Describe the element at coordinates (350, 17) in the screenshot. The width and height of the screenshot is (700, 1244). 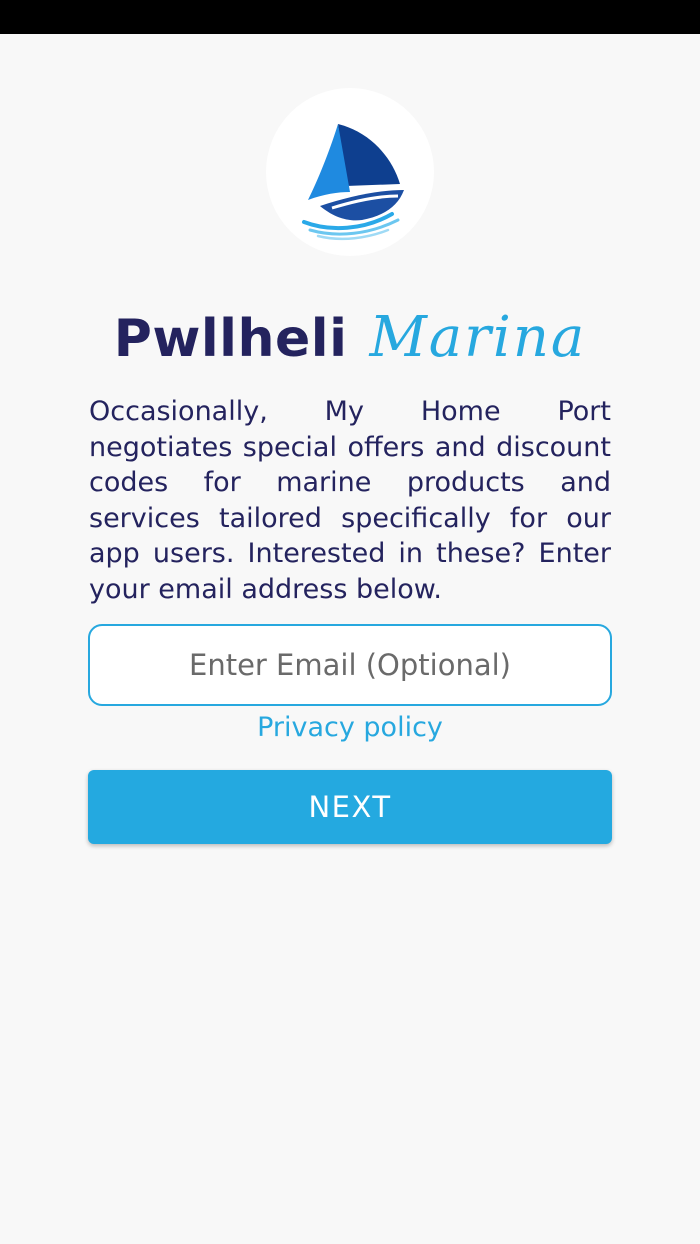
I see `status-bar` at that location.